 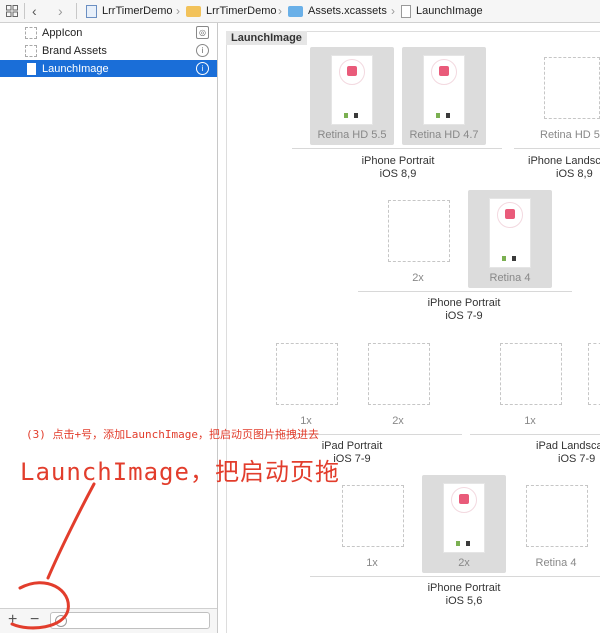 I want to click on breadcrumb-asset: LaunchImage, so click(x=442, y=11).